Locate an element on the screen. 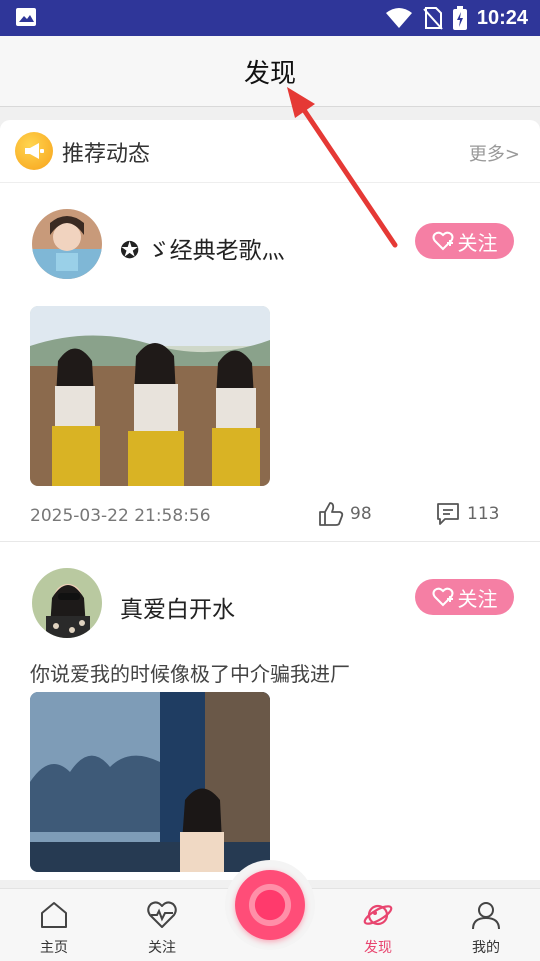  username: ✪ ゞ经典老歌灬 is located at coordinates (202, 248).